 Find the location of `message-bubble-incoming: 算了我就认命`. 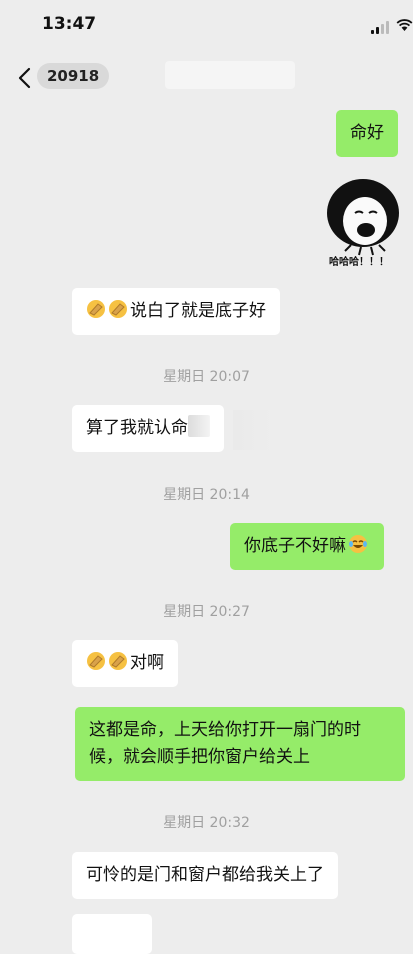

message-bubble-incoming: 算了我就认命 is located at coordinates (148, 428).